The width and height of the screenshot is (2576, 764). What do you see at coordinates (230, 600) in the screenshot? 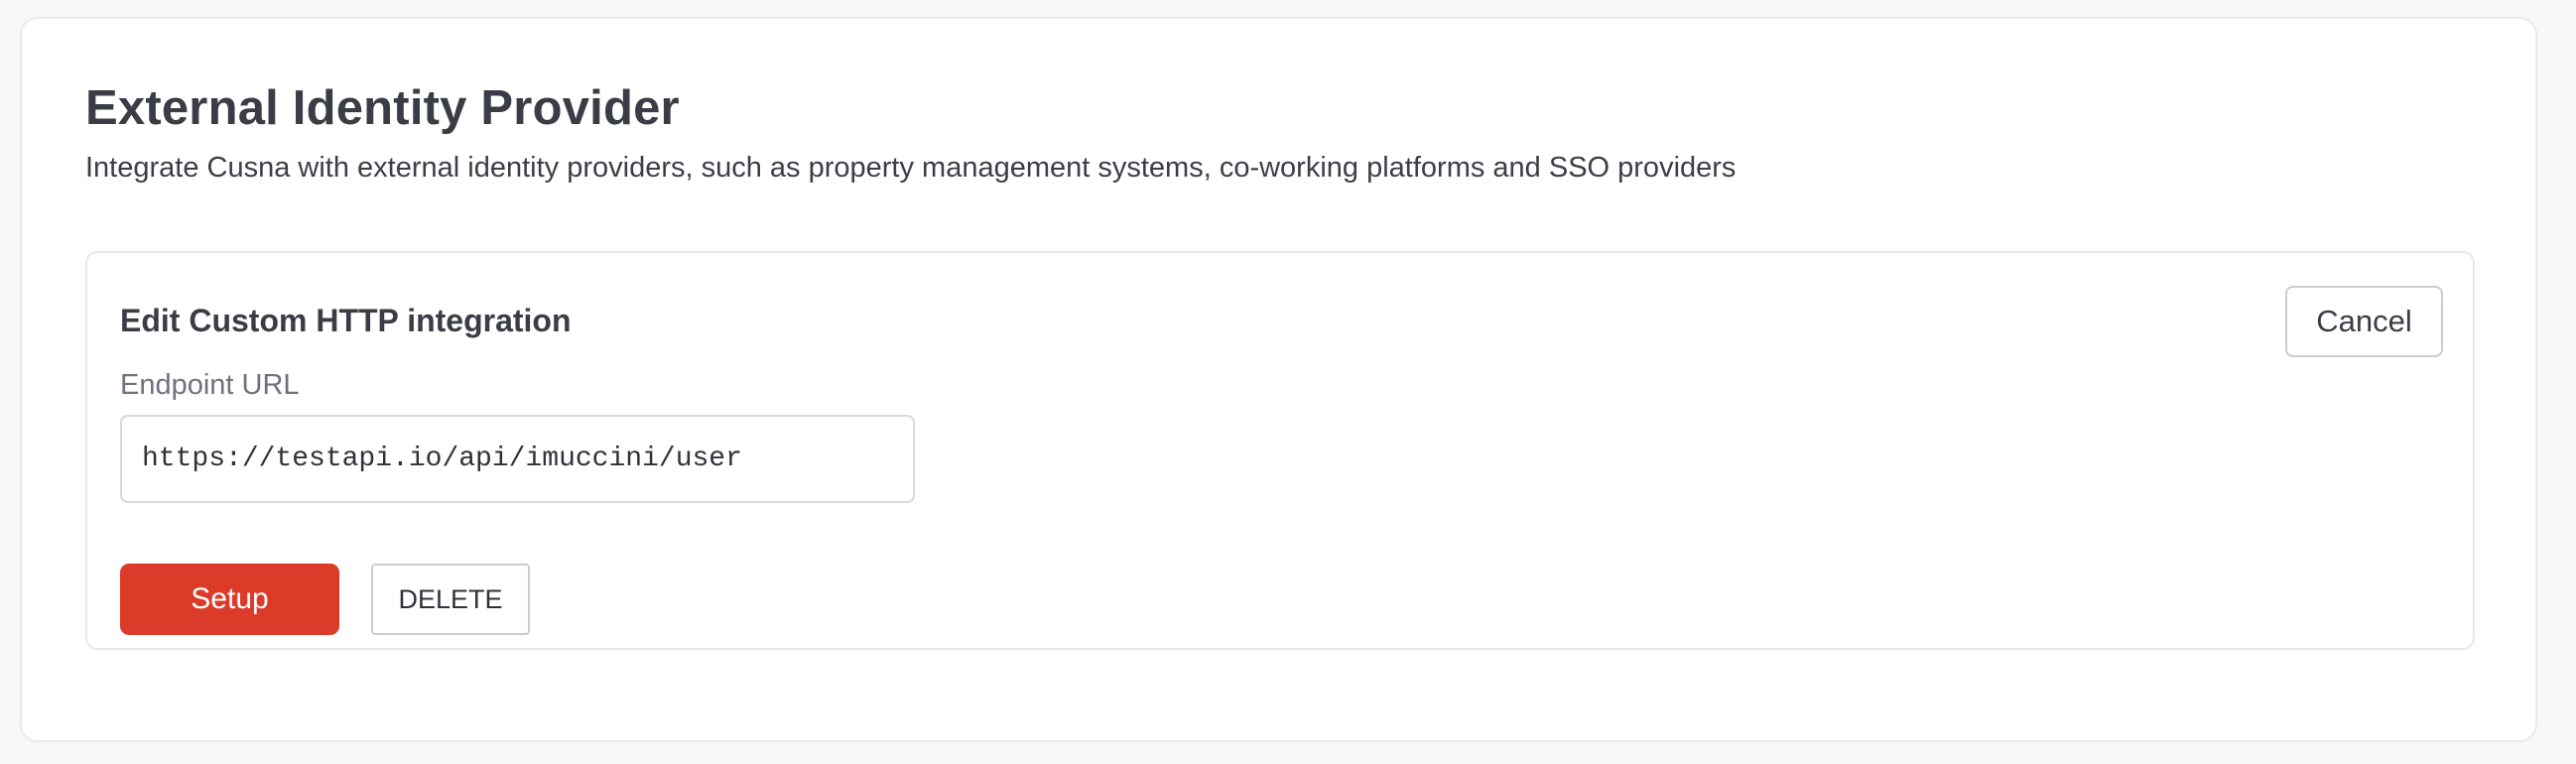
I see `setup-button: Setup` at bounding box center [230, 600].